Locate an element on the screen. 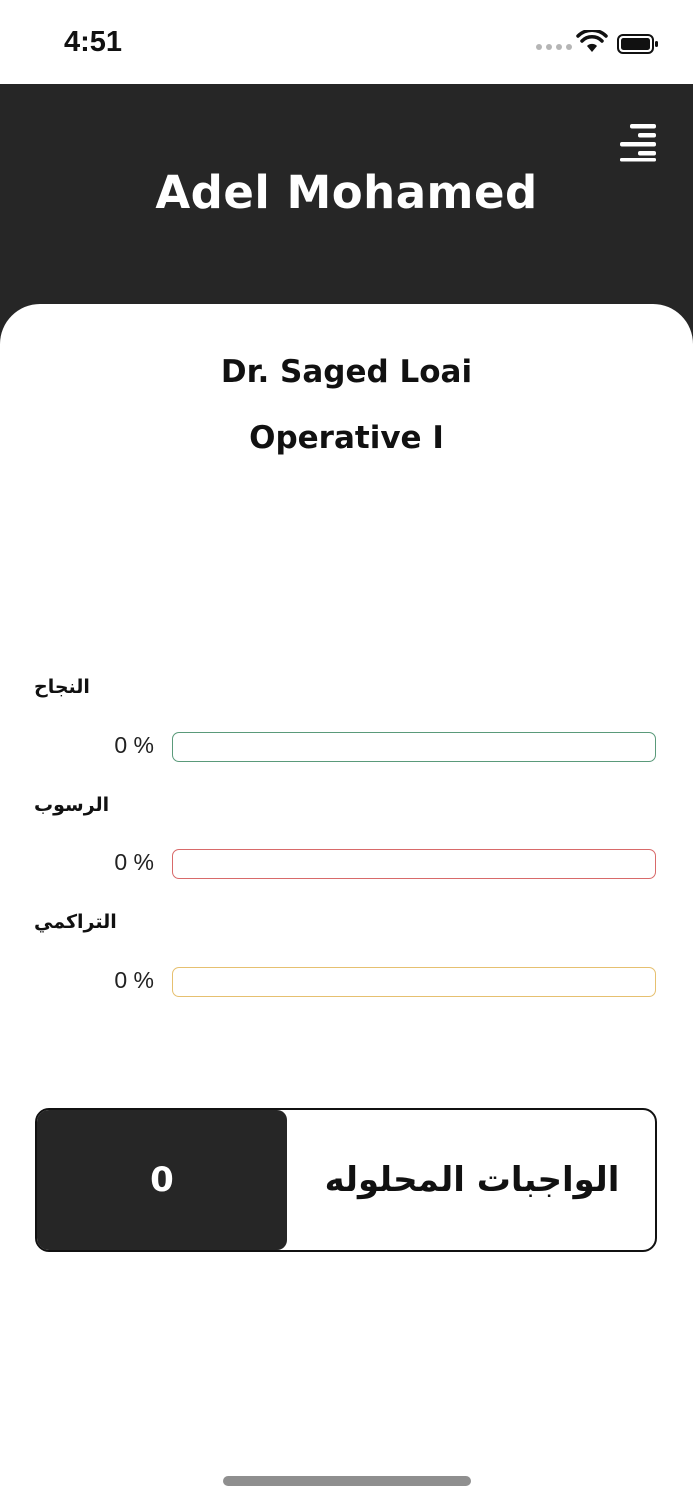 The height and width of the screenshot is (1500, 693). failure-label: الرسوب is located at coordinates (72, 805).